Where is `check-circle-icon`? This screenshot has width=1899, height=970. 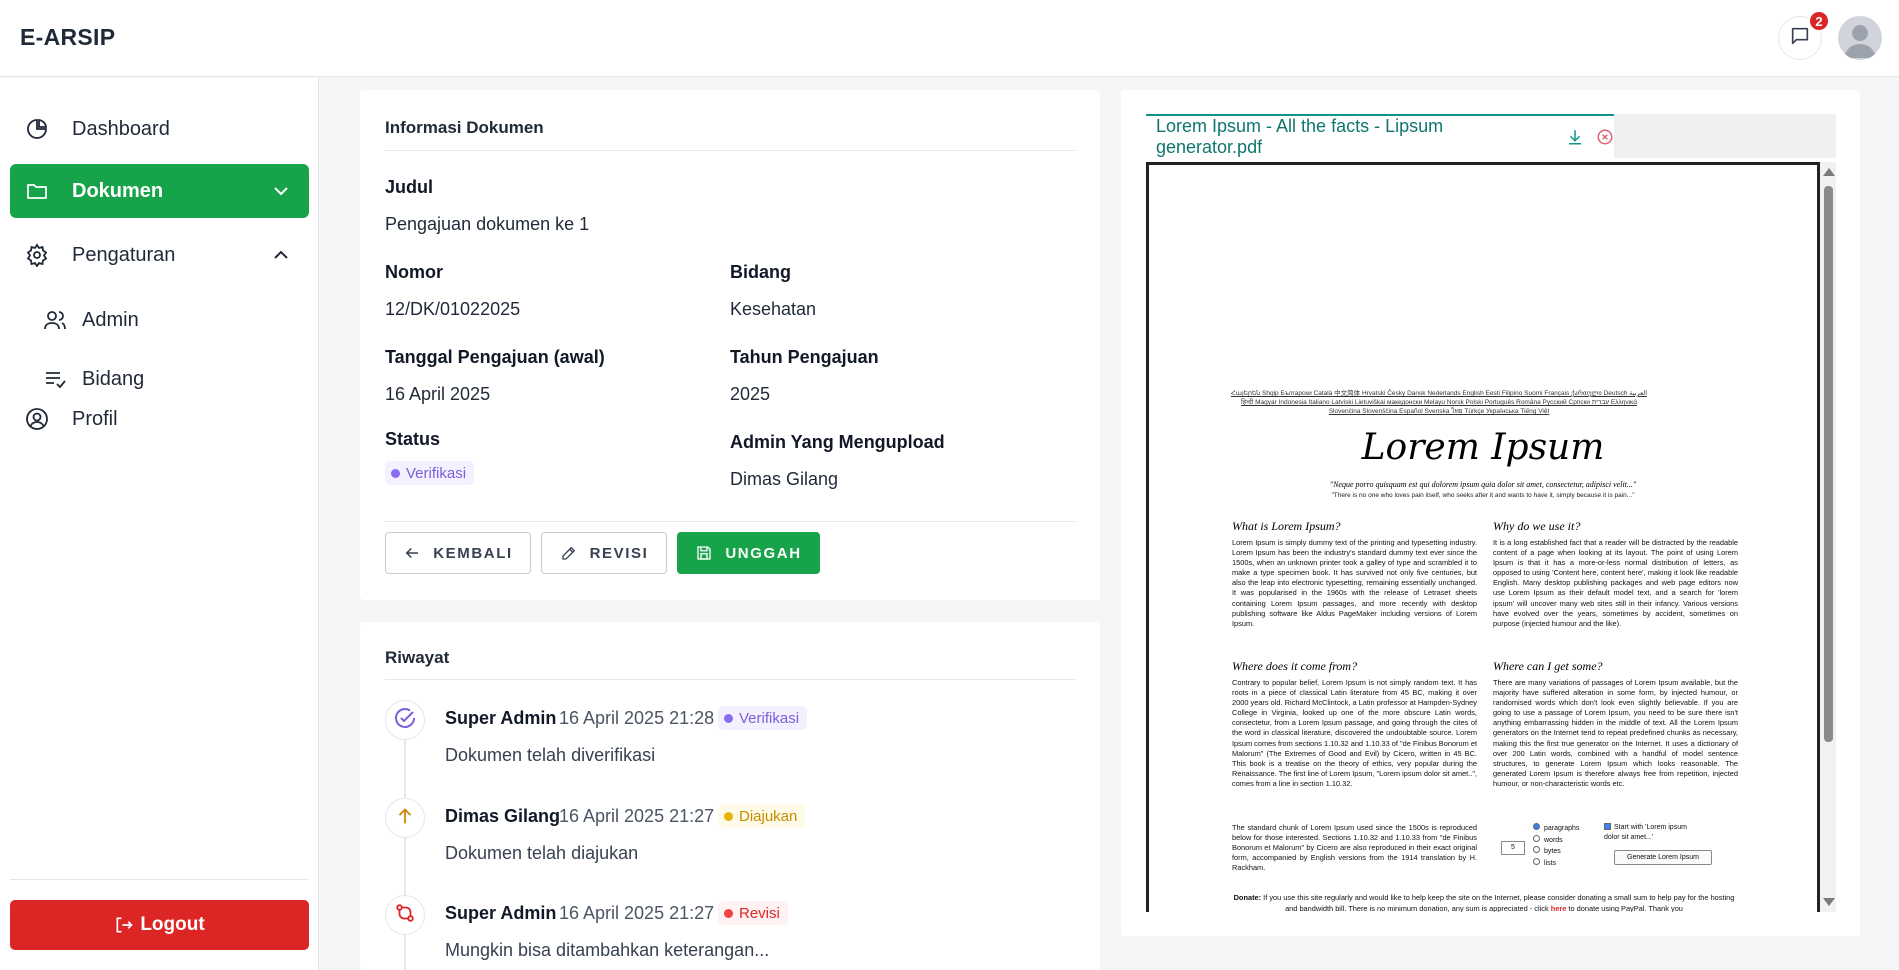
check-circle-icon is located at coordinates (405, 720).